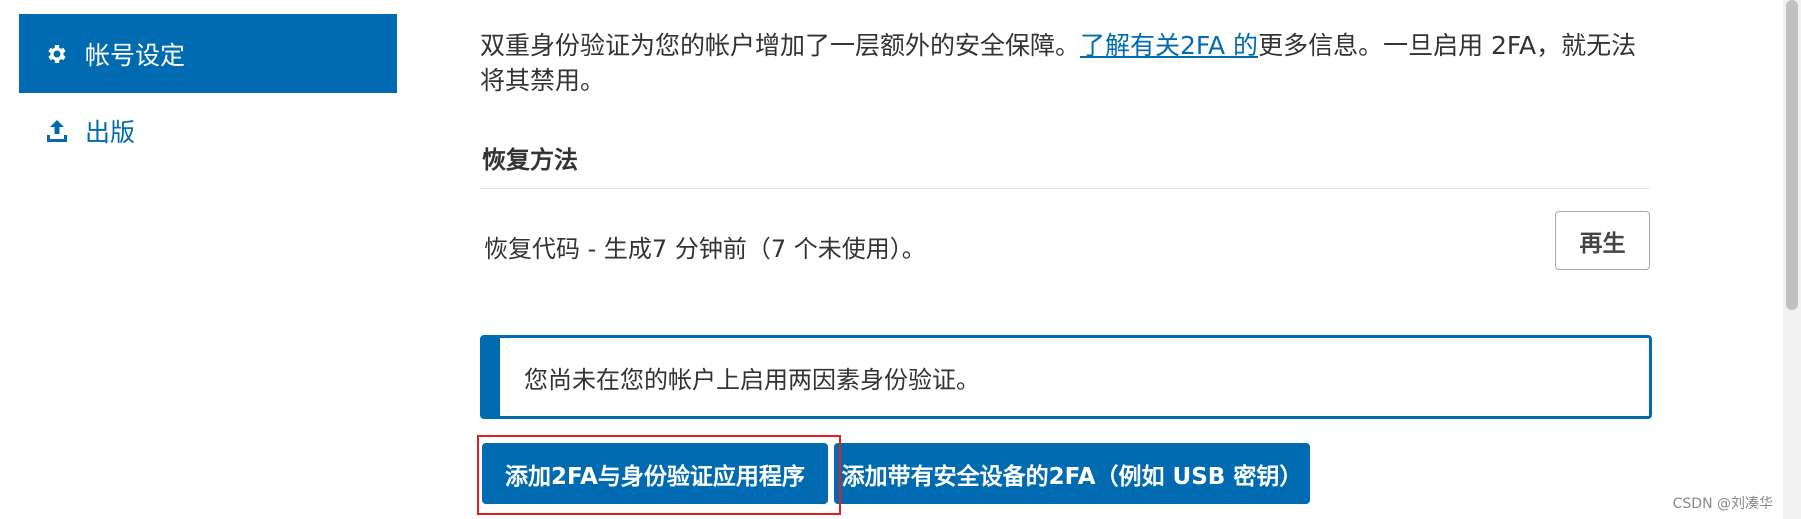 The height and width of the screenshot is (519, 1801). I want to click on sidebar: 帐号设定 出版, so click(208, 91).